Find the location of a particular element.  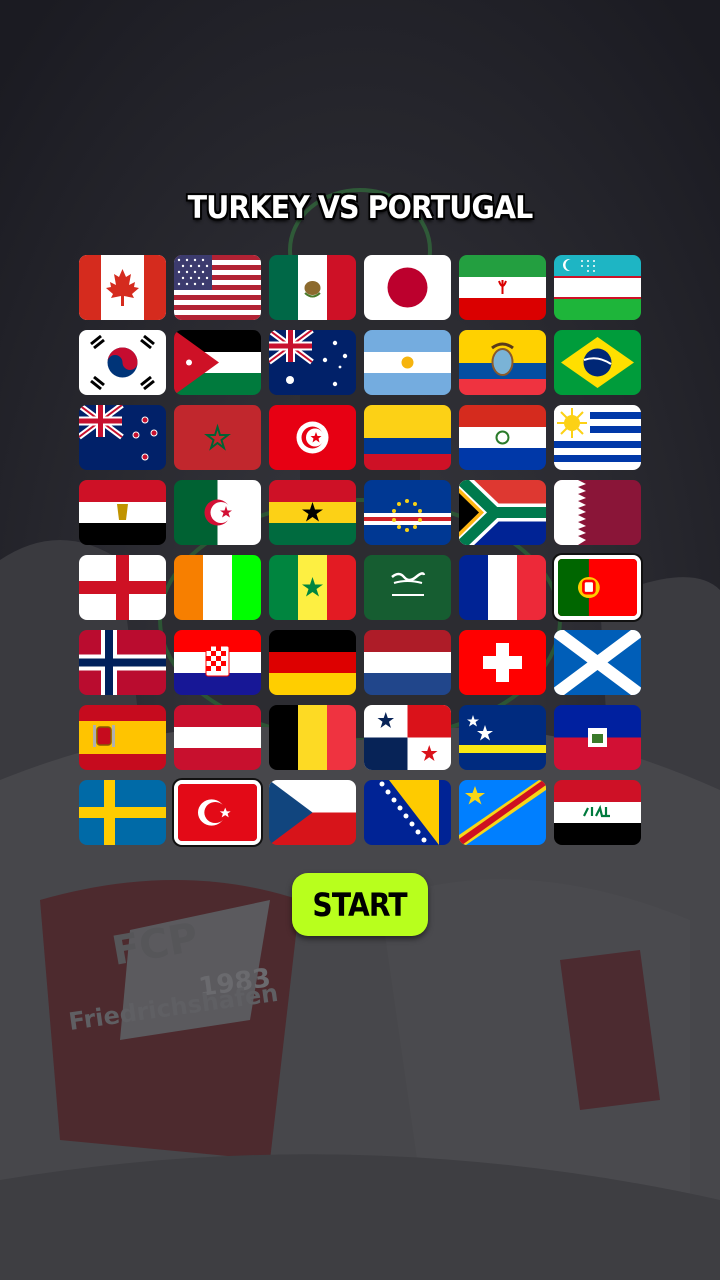

spain-flag-icon is located at coordinates (122, 737).